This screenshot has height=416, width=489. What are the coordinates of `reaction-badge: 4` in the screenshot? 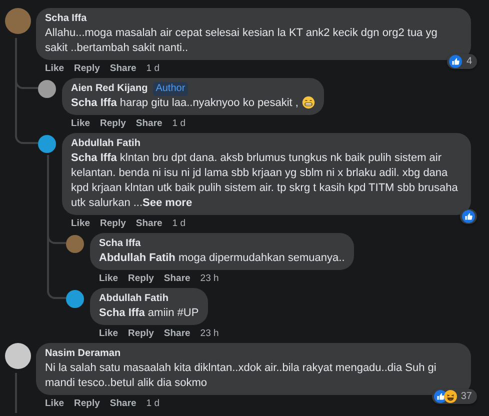 It's located at (462, 61).